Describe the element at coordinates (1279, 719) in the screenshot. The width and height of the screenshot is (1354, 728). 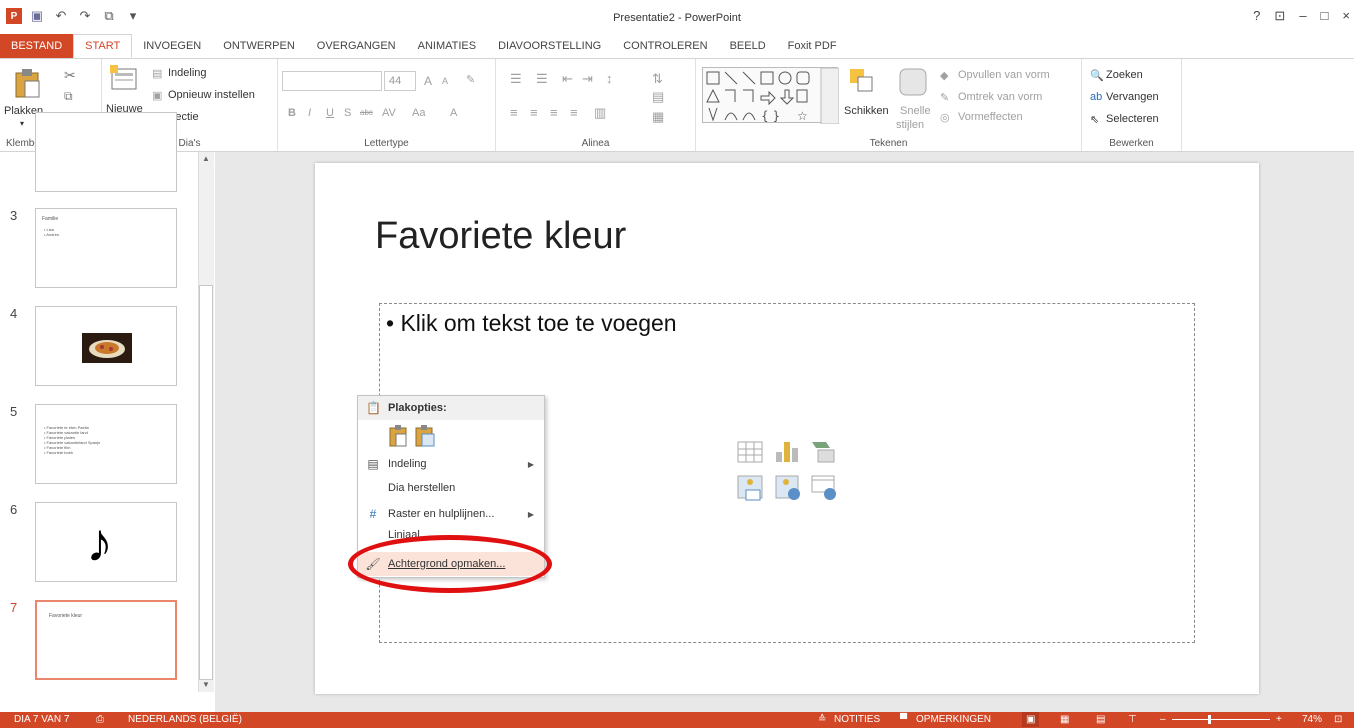
I see `zoom-in-icon: +` at that location.